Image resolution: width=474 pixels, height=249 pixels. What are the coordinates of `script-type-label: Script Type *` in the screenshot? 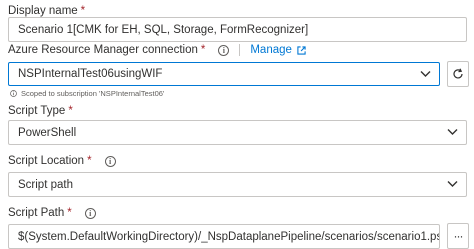 It's located at (40, 111).